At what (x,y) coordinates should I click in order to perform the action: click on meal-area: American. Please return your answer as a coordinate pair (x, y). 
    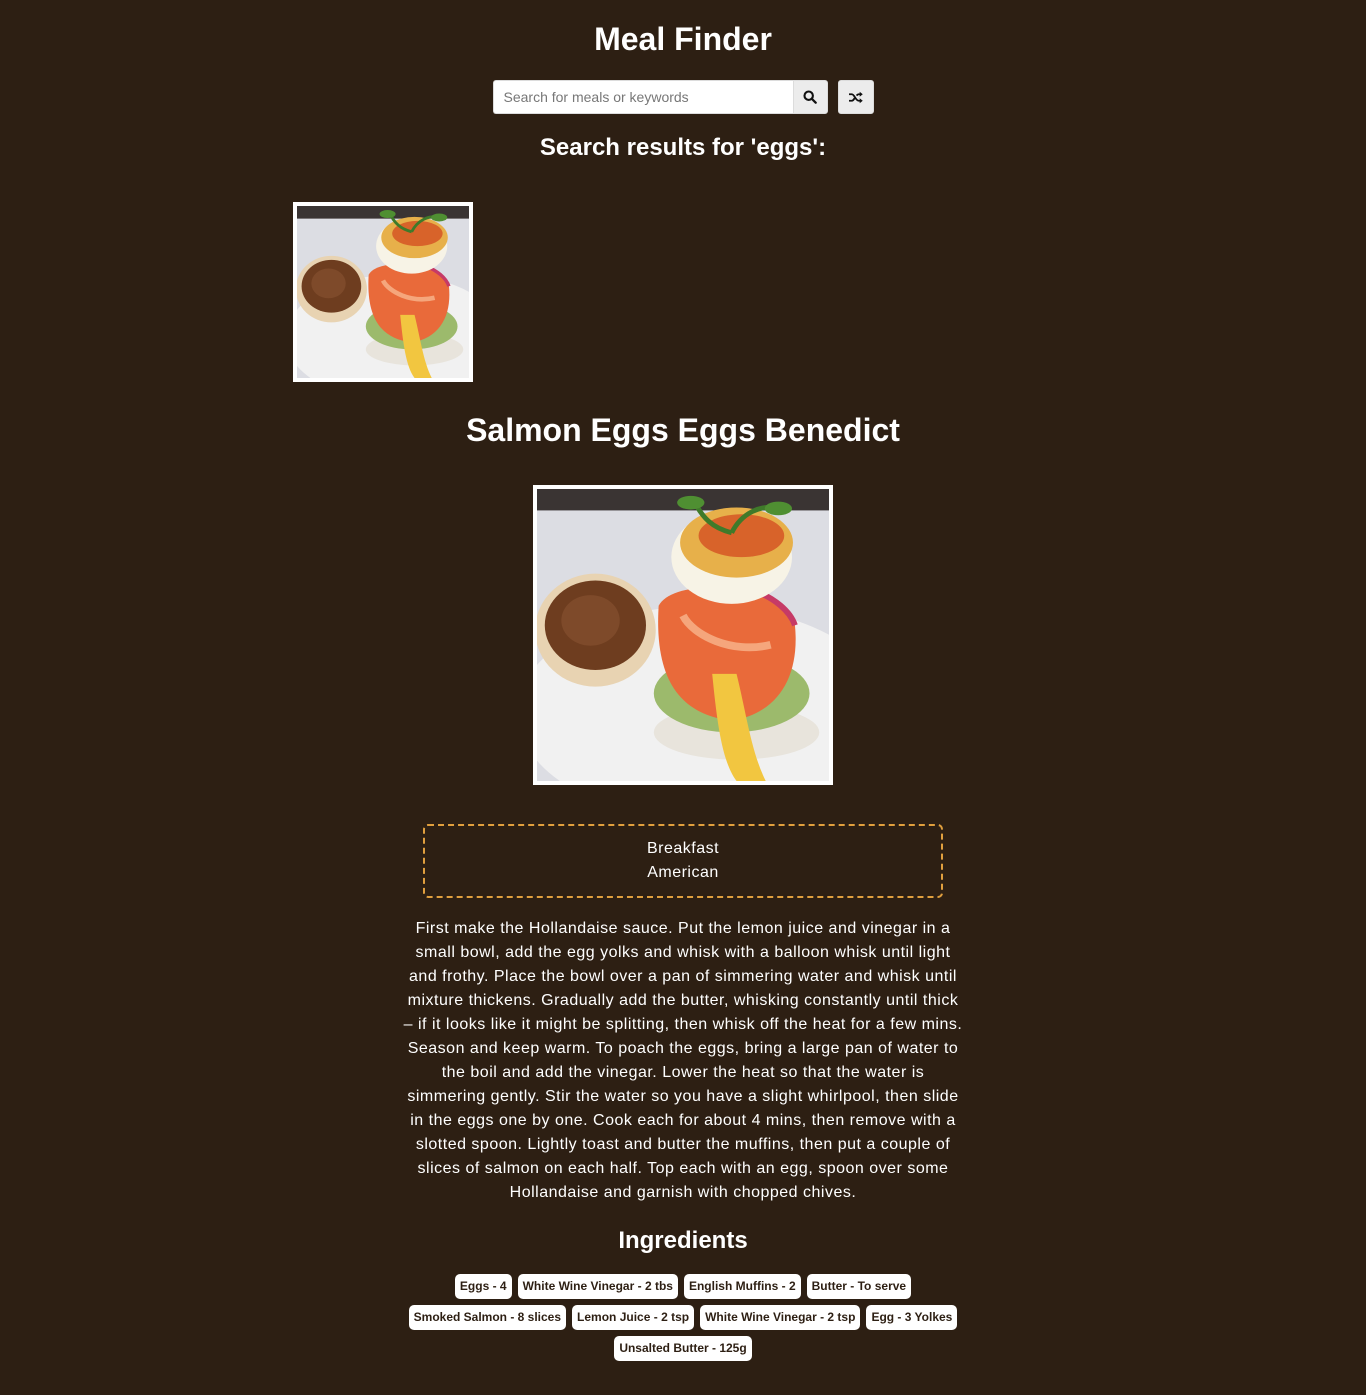
    Looking at the image, I should click on (683, 872).